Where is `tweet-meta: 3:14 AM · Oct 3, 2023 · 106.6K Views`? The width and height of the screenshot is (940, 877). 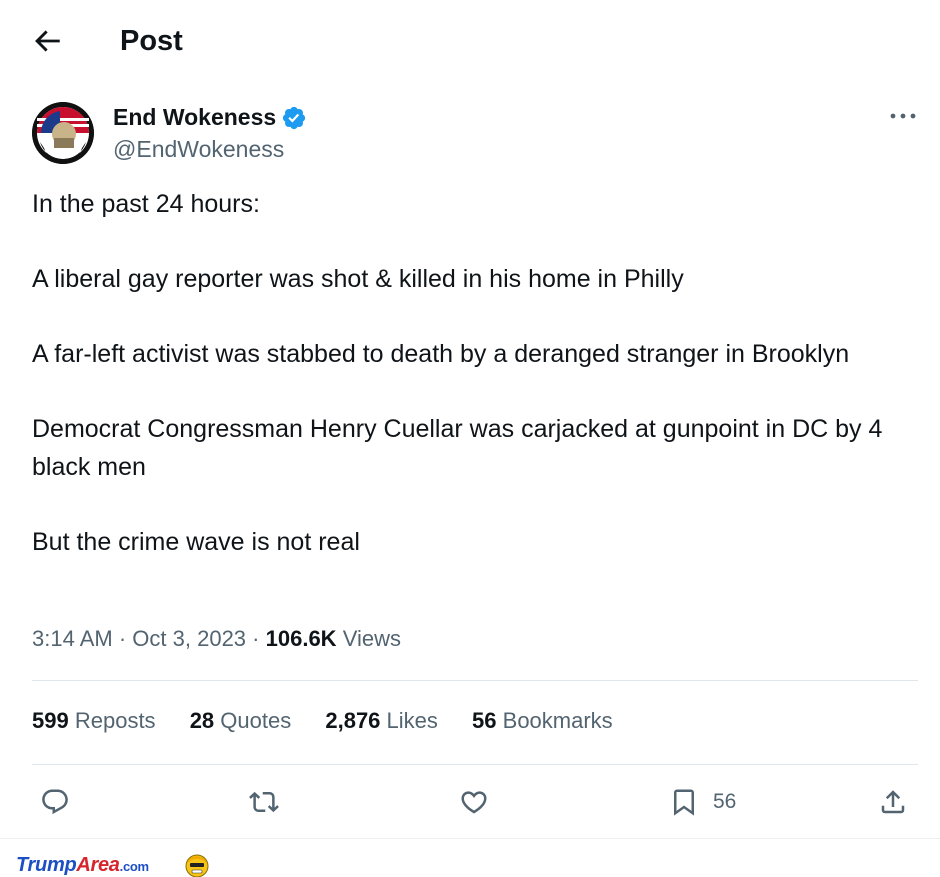
tweet-meta: 3:14 AM · Oct 3, 2023 · 106.6K Views is located at coordinates (216, 639).